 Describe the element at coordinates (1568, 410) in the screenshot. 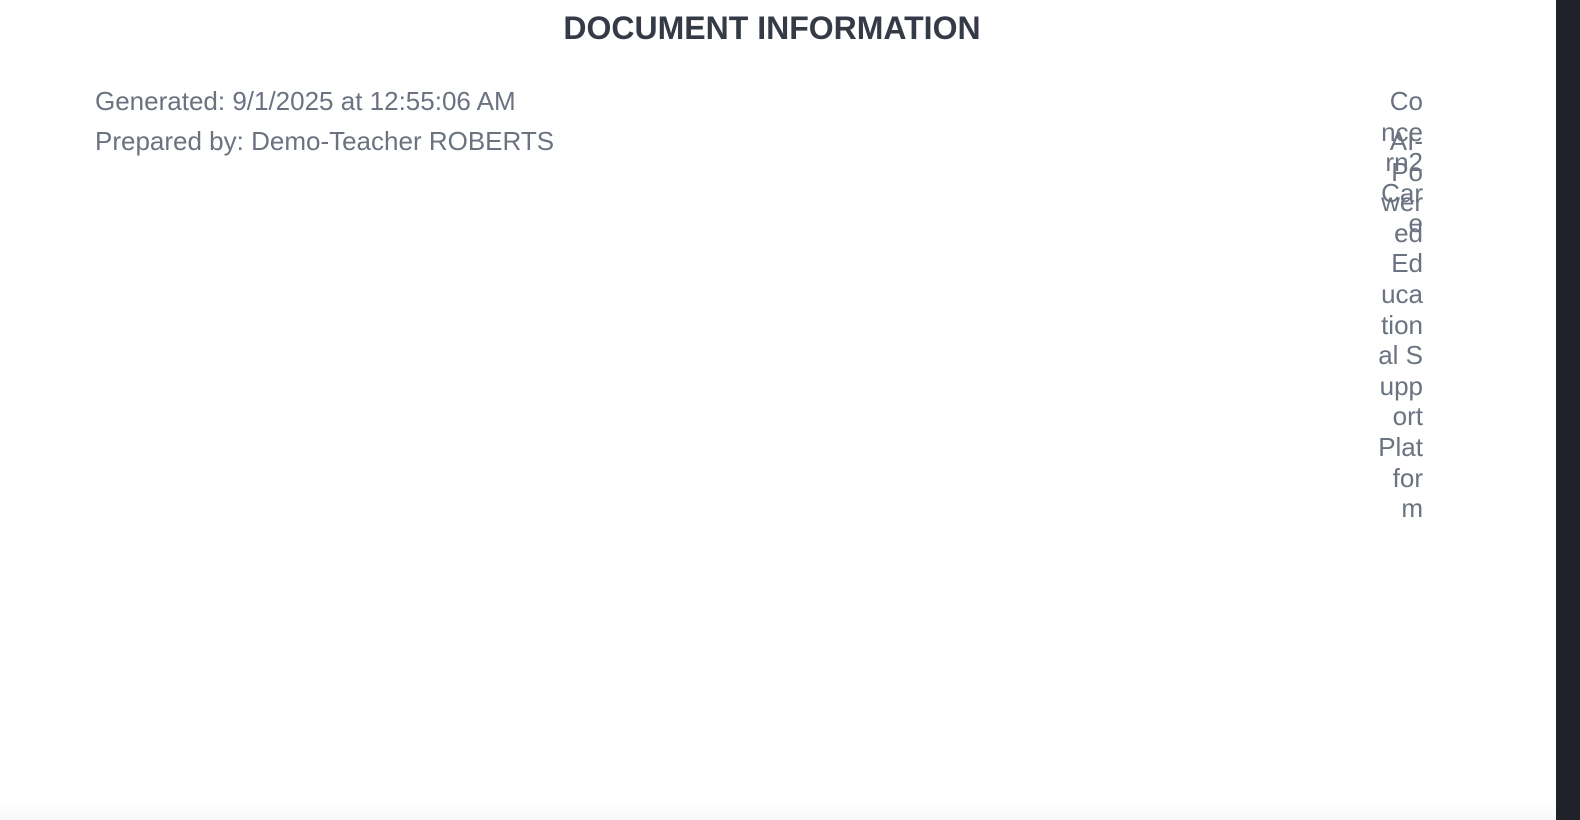

I see `window-edge` at that location.